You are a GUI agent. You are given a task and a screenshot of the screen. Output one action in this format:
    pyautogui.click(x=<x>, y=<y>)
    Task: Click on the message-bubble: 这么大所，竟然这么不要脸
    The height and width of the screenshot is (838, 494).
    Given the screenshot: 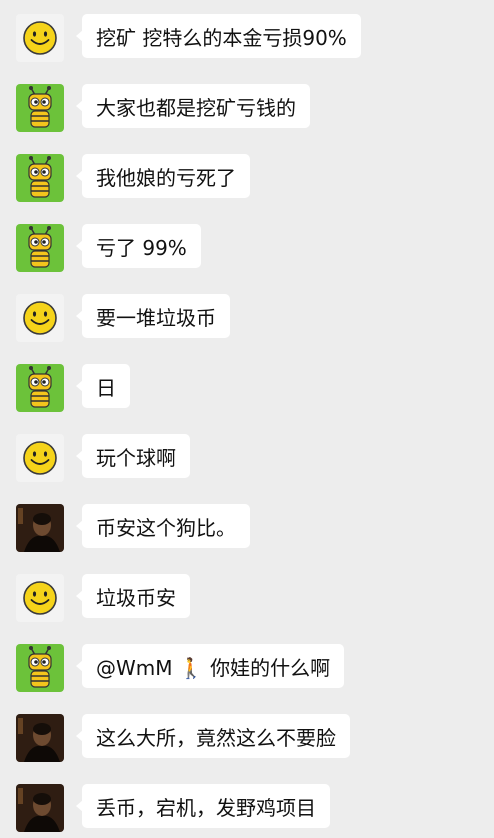 What is the action you would take?
    pyautogui.click(x=213, y=736)
    